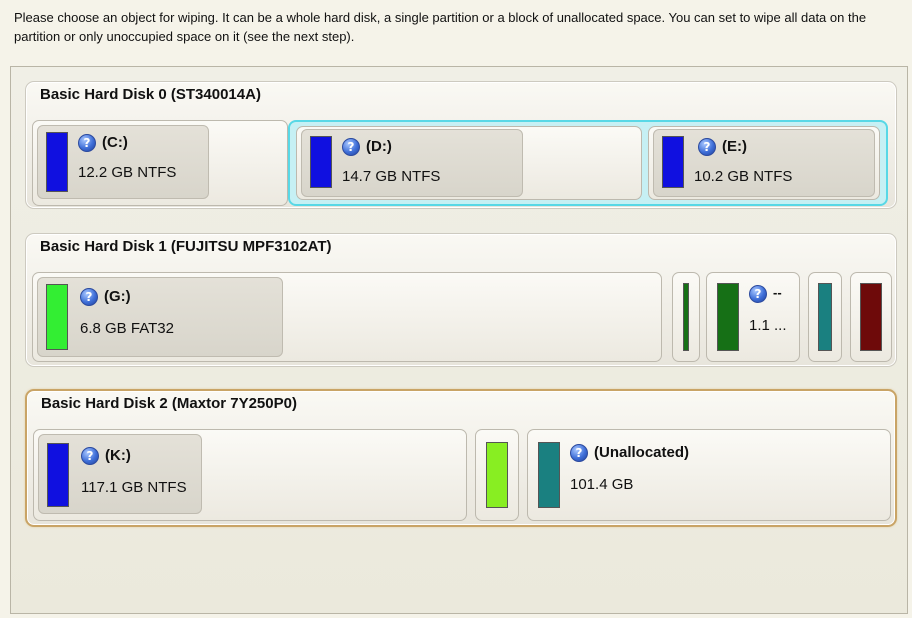  Describe the element at coordinates (160, 317) in the screenshot. I see `partition-g: ? (G:) 6.8 GB FAT32` at that location.